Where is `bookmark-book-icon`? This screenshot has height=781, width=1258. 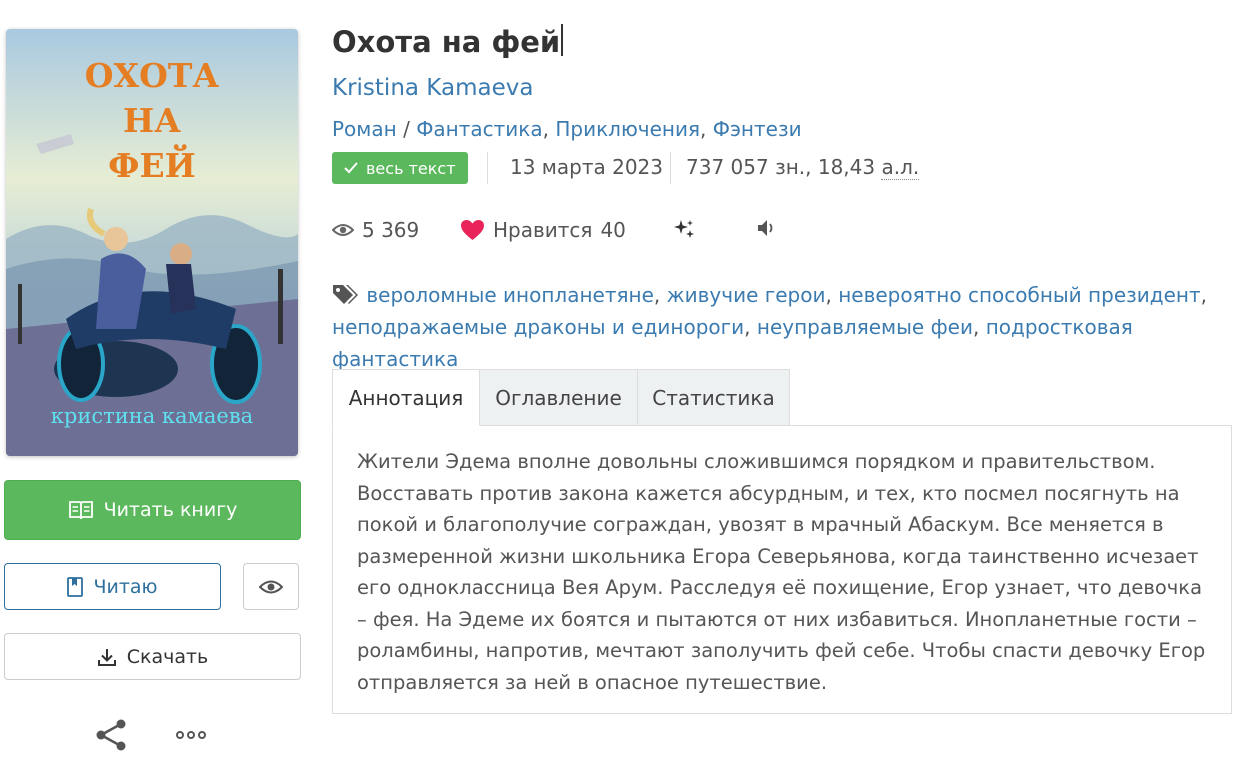 bookmark-book-icon is located at coordinates (75, 586).